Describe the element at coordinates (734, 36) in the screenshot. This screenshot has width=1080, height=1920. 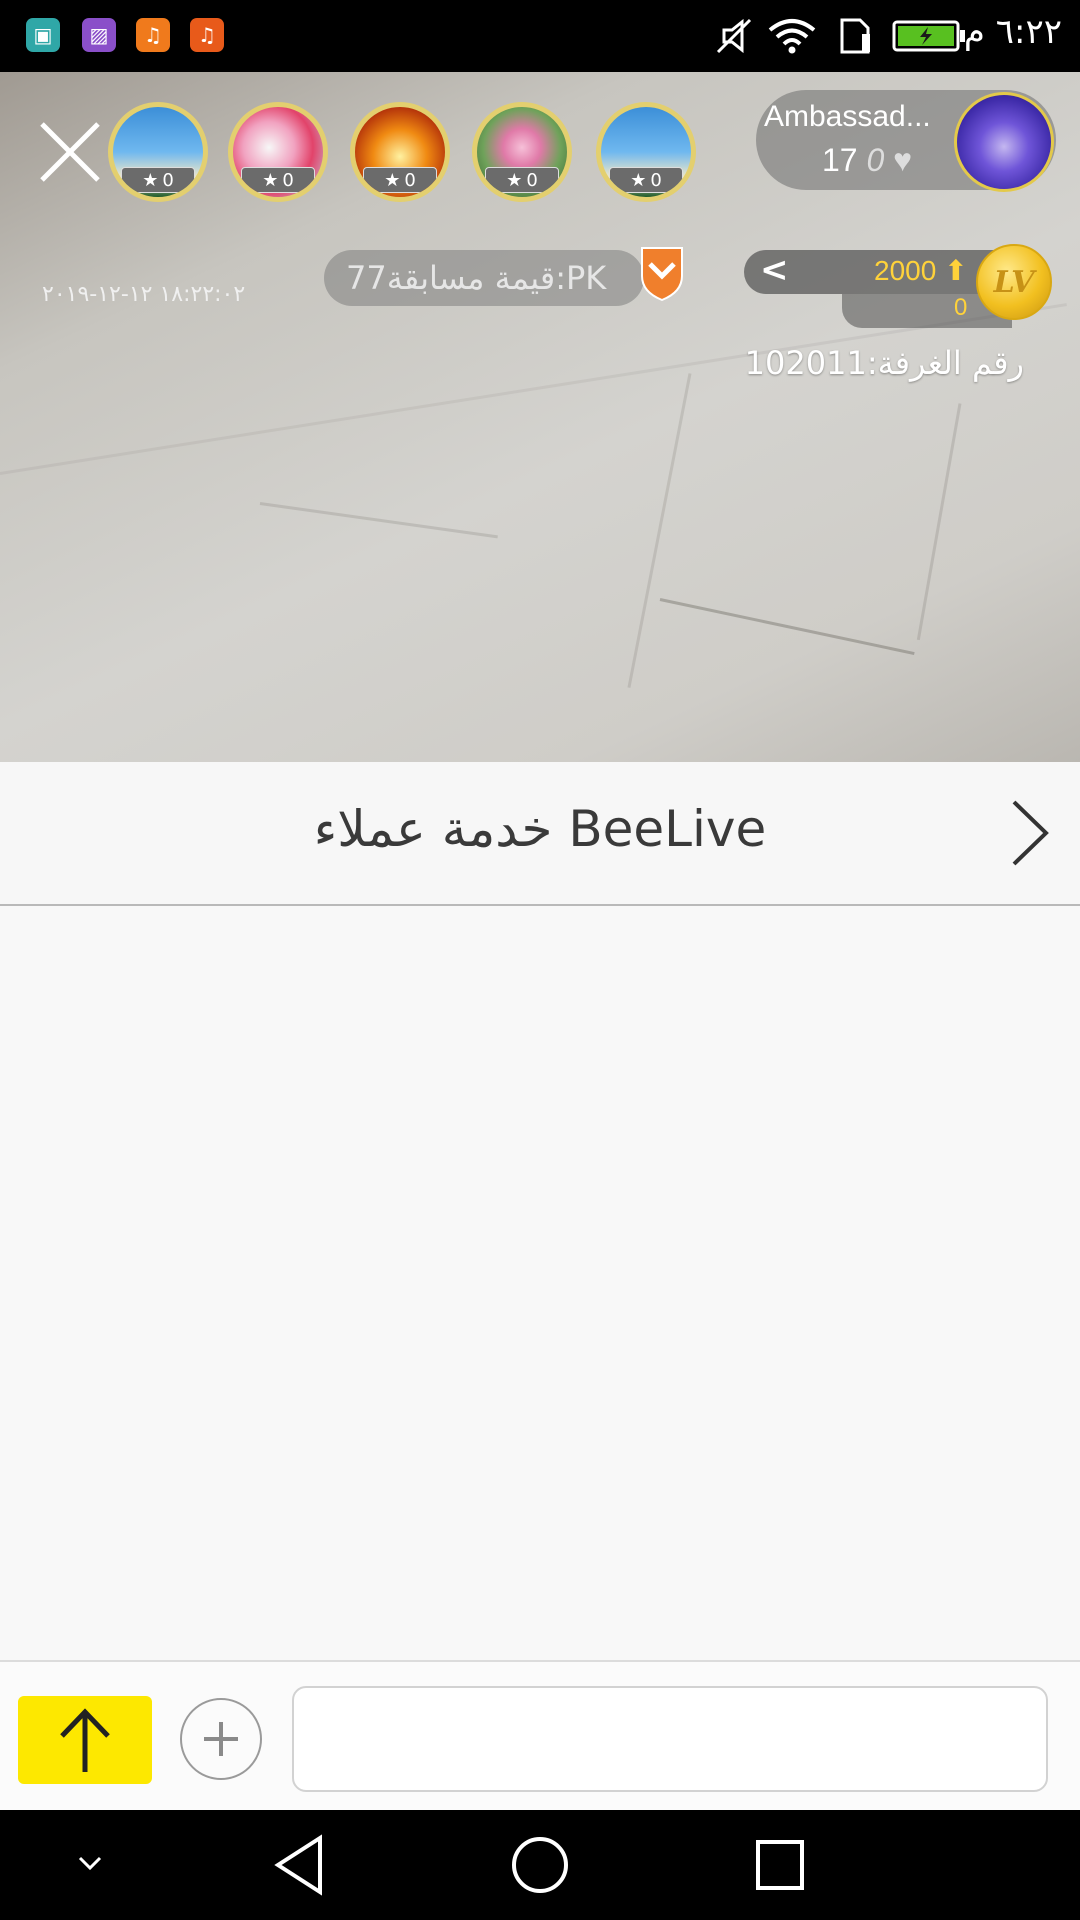
I see `mute-icon` at that location.